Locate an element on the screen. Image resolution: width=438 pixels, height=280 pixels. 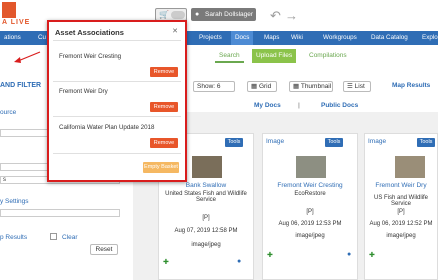
card-org: US Fish and Wildlife Service is located at coordinates (401, 201).